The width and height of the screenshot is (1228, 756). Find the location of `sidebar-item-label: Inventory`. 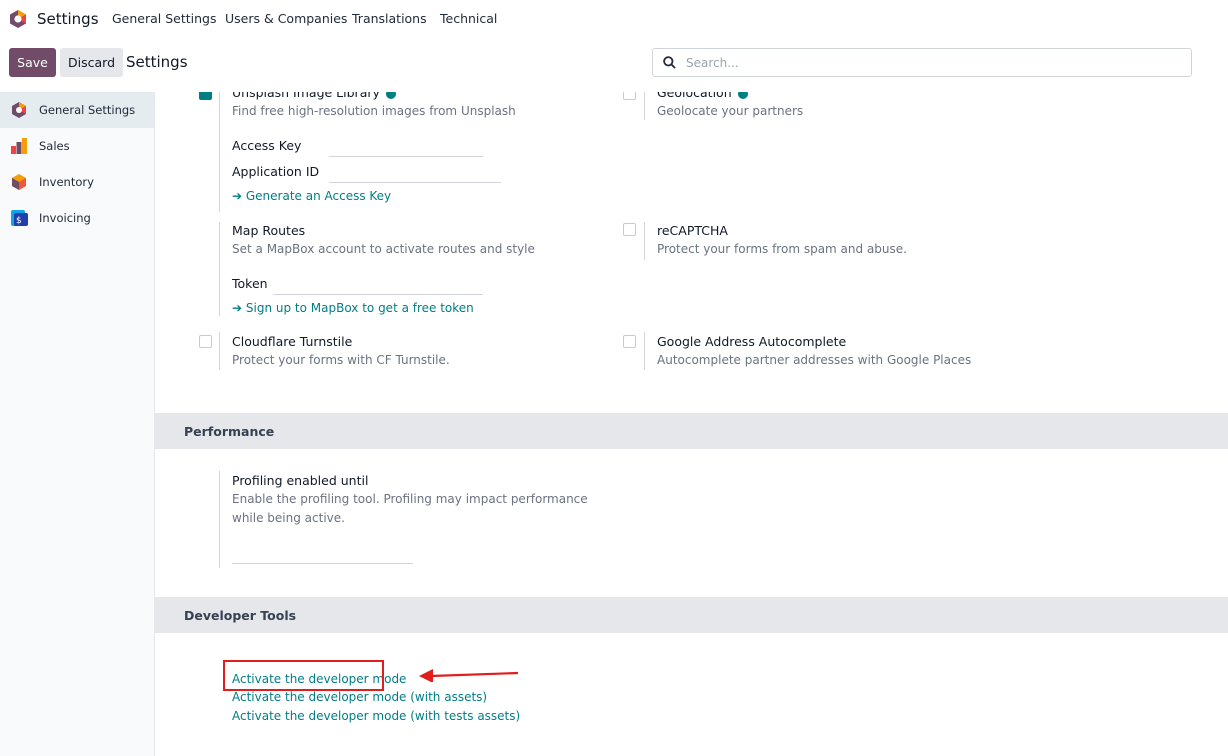

sidebar-item-label: Inventory is located at coordinates (66, 182).